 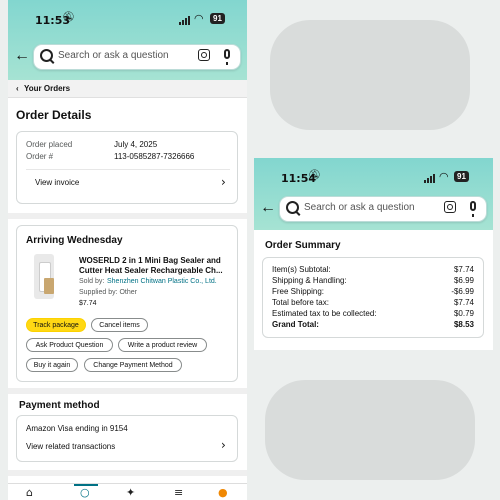 What do you see at coordinates (40, 156) in the screenshot?
I see `order-number-label: Order #` at bounding box center [40, 156].